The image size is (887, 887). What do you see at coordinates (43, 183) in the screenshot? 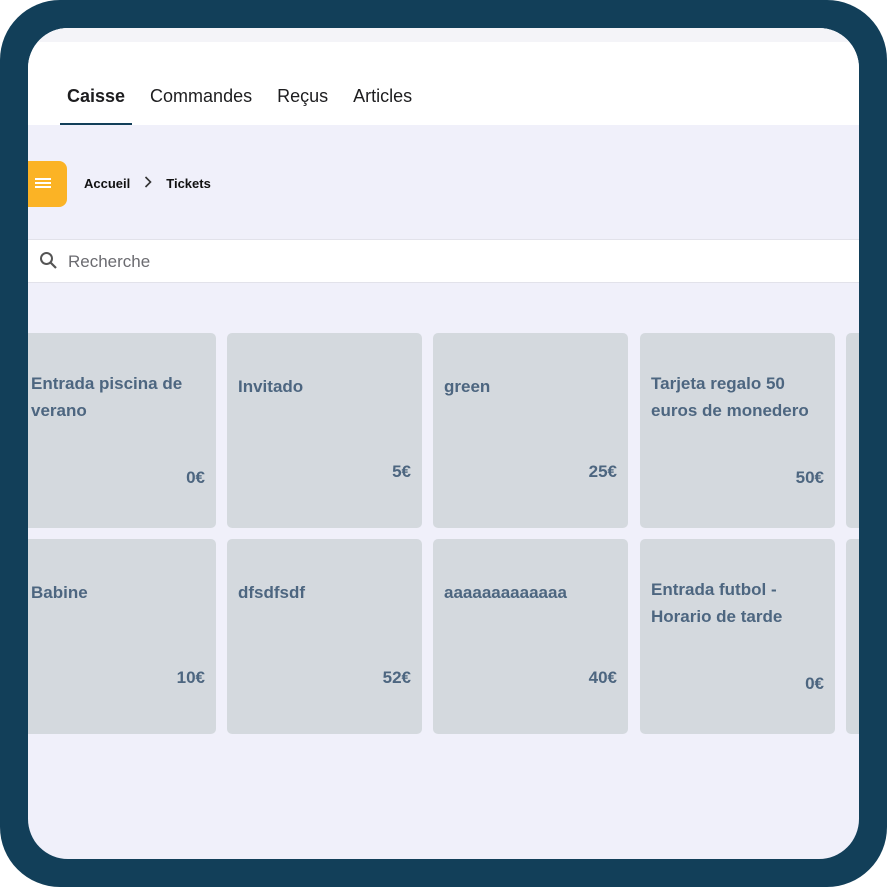
I see `hamburger-icon` at bounding box center [43, 183].